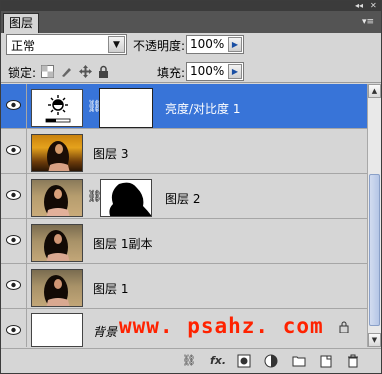  I want to click on lock-transparent-icon, so click(47, 71).